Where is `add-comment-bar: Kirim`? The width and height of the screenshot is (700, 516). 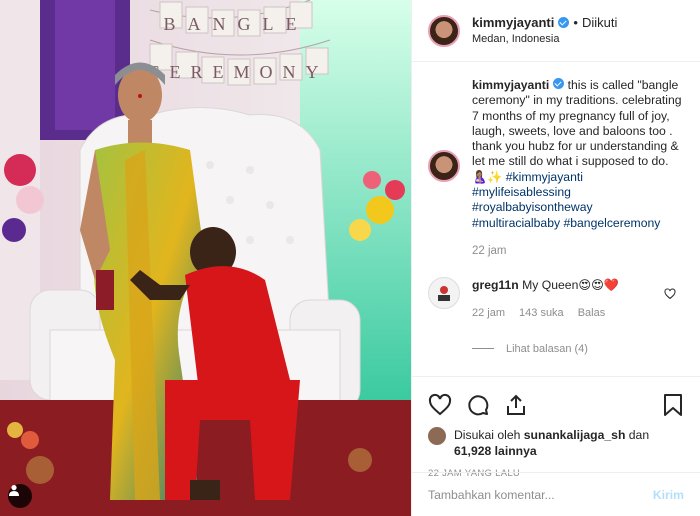
add-comment-bar: Kirim is located at coordinates (556, 494).